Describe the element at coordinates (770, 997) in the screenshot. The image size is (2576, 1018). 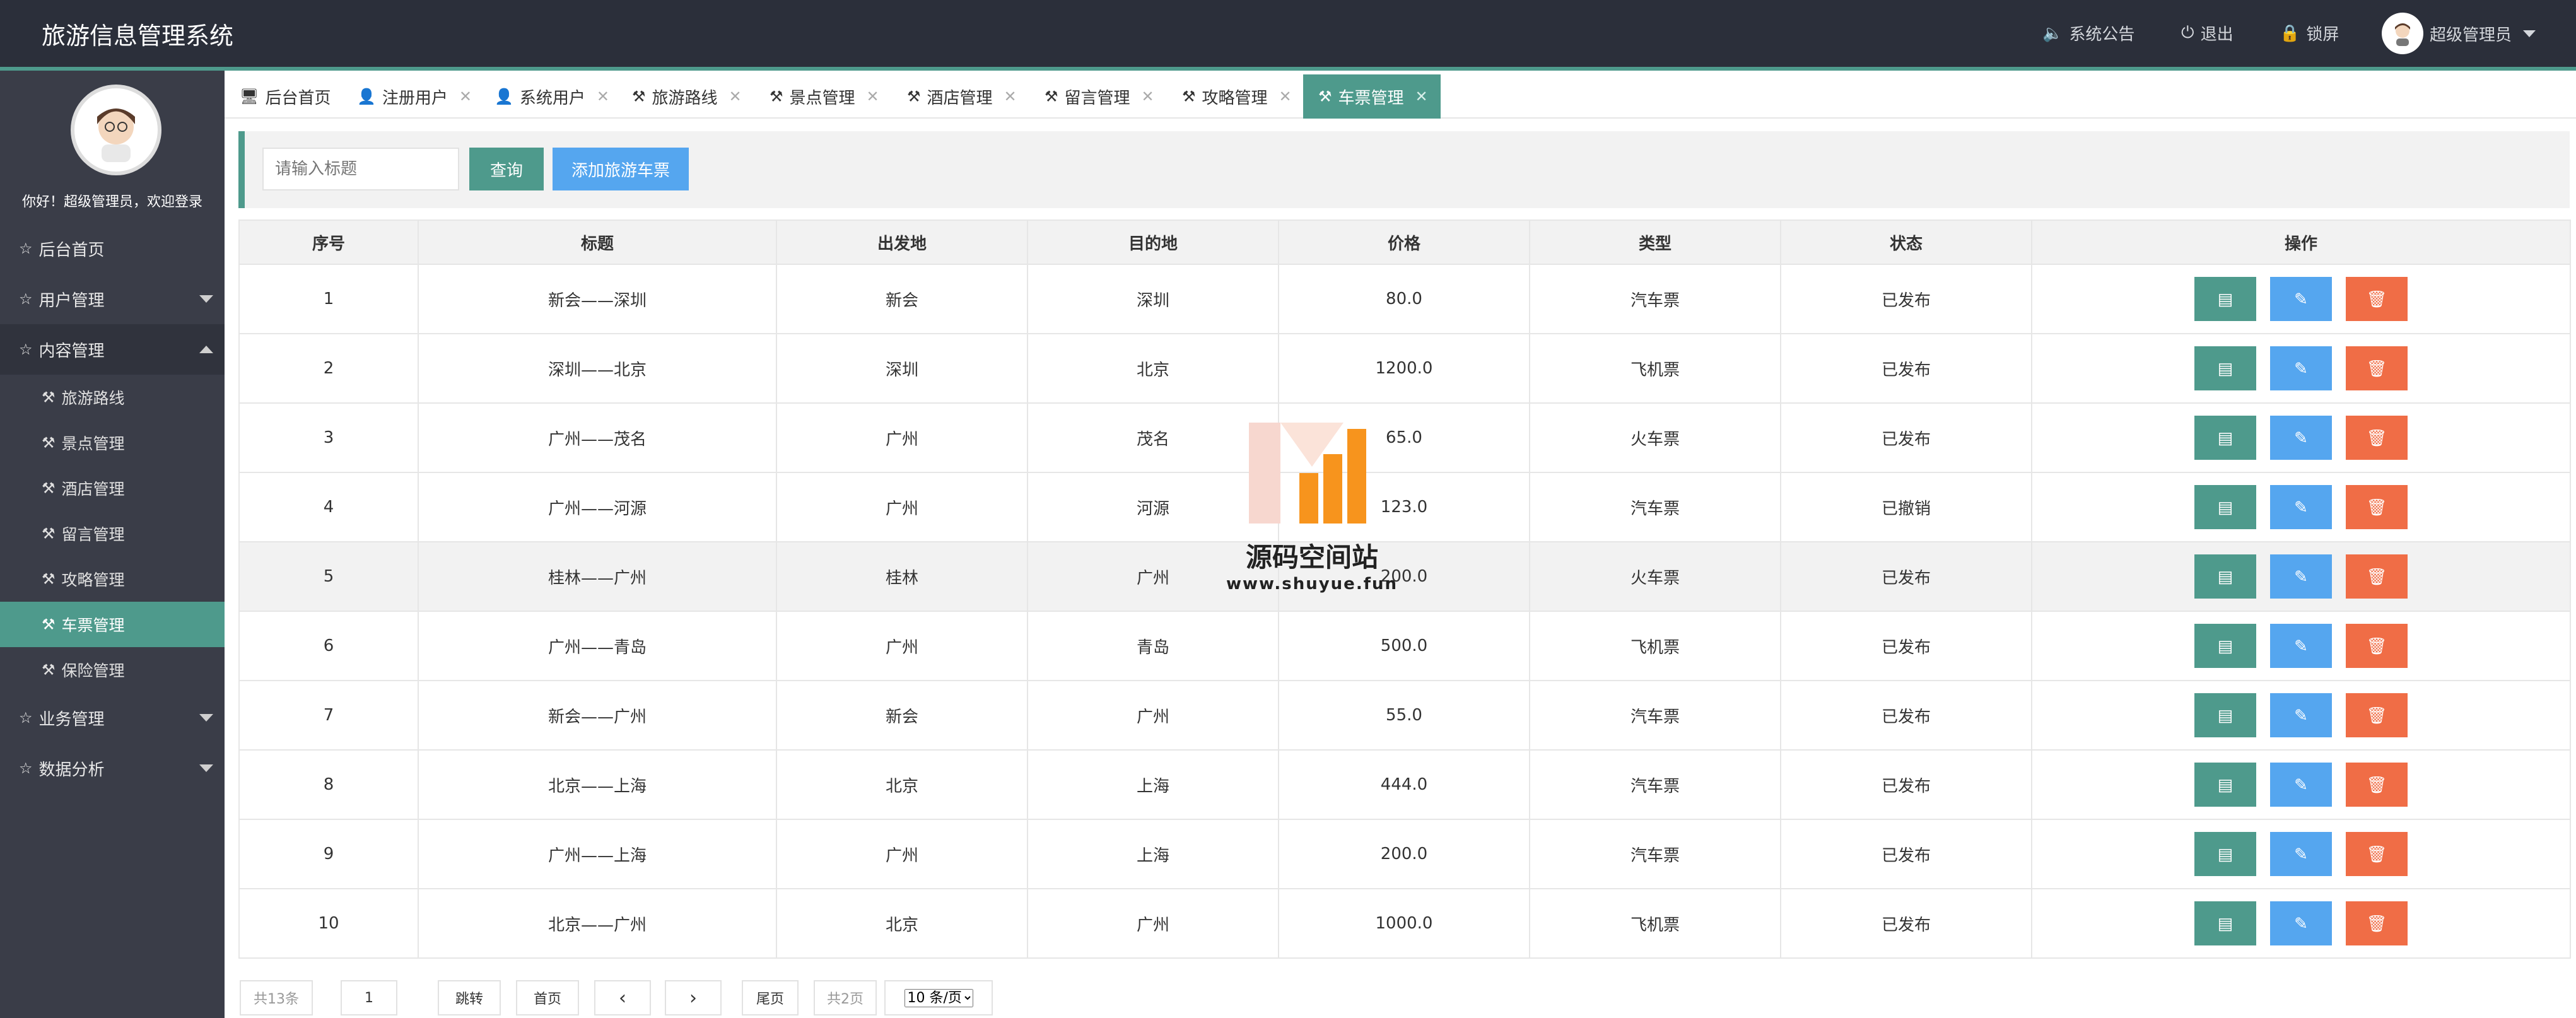
I see `last-page-button: 尾页` at that location.